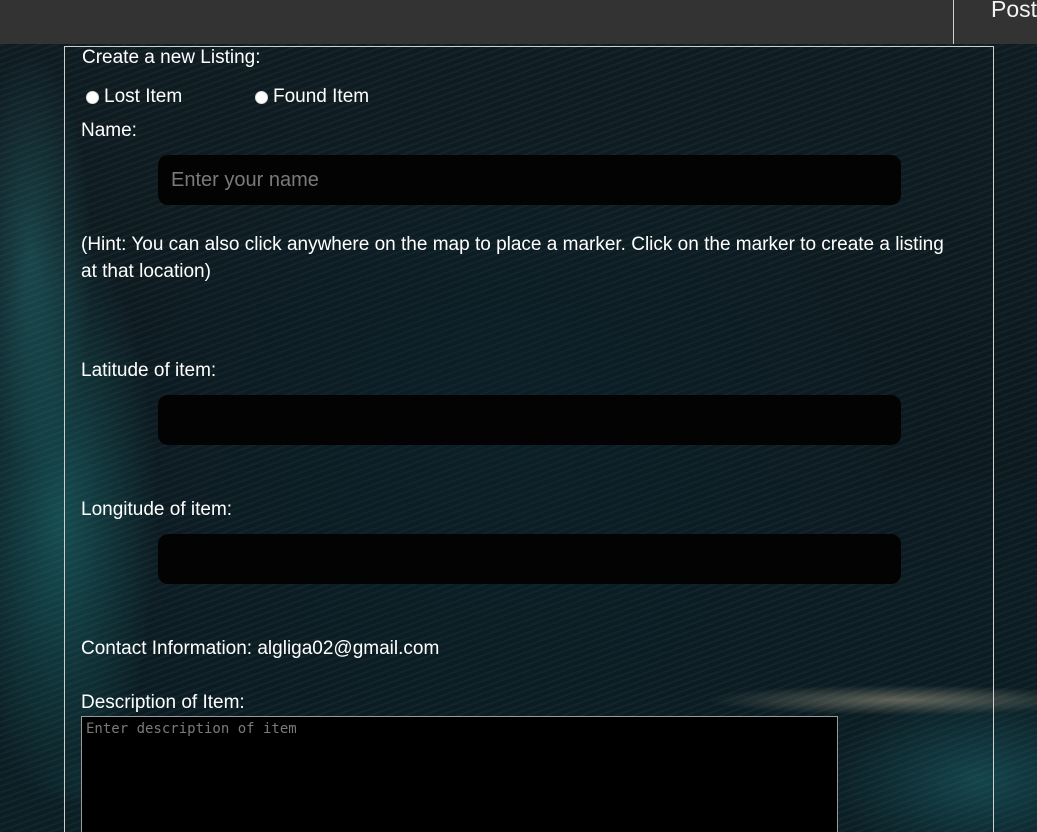 Image resolution: width=1037 pixels, height=832 pixels. Describe the element at coordinates (261, 97) in the screenshot. I see `found-item-radio-button` at that location.